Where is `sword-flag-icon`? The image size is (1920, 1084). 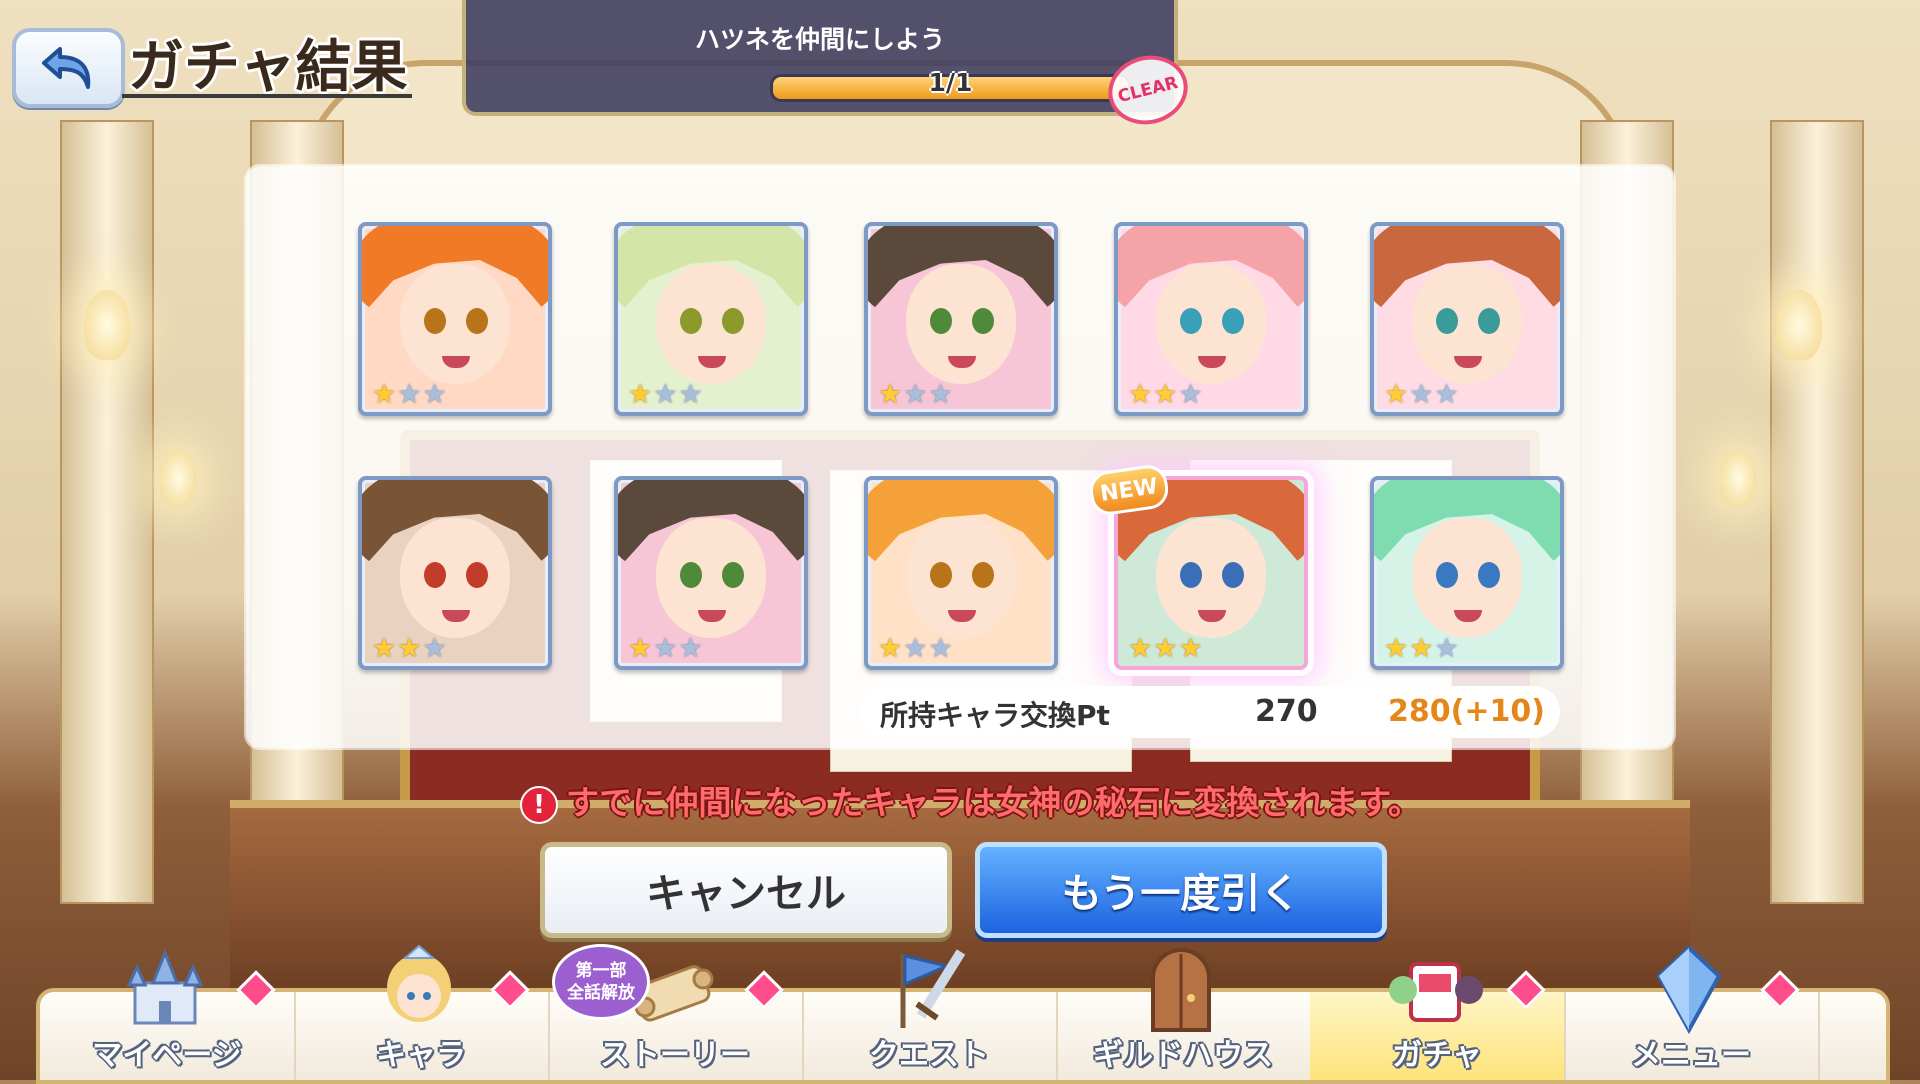
sword-flag-icon is located at coordinates (927, 989).